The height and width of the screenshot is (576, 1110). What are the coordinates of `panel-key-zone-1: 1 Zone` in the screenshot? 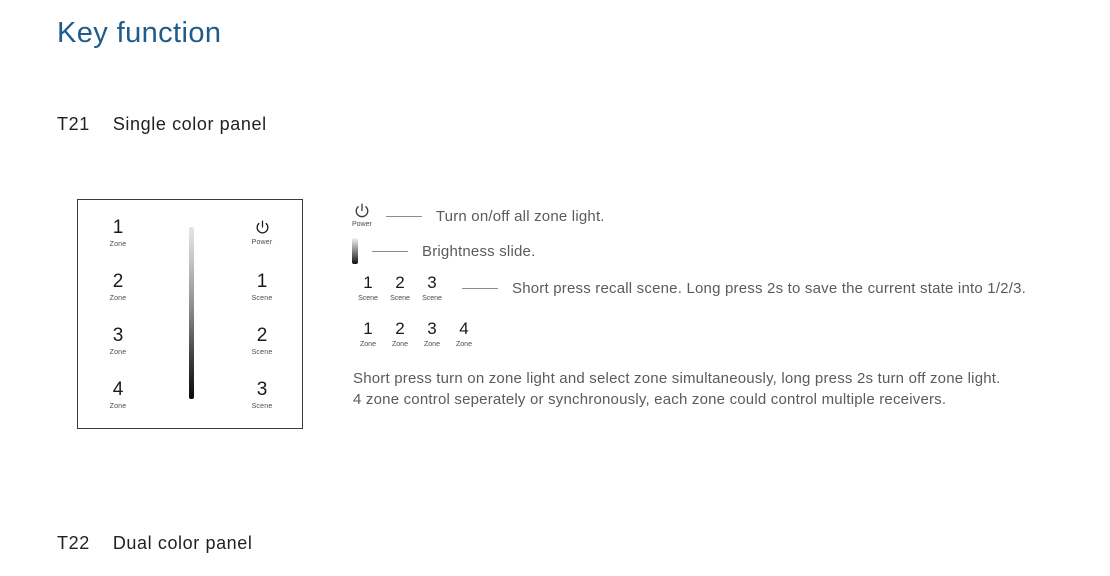 It's located at (118, 233).